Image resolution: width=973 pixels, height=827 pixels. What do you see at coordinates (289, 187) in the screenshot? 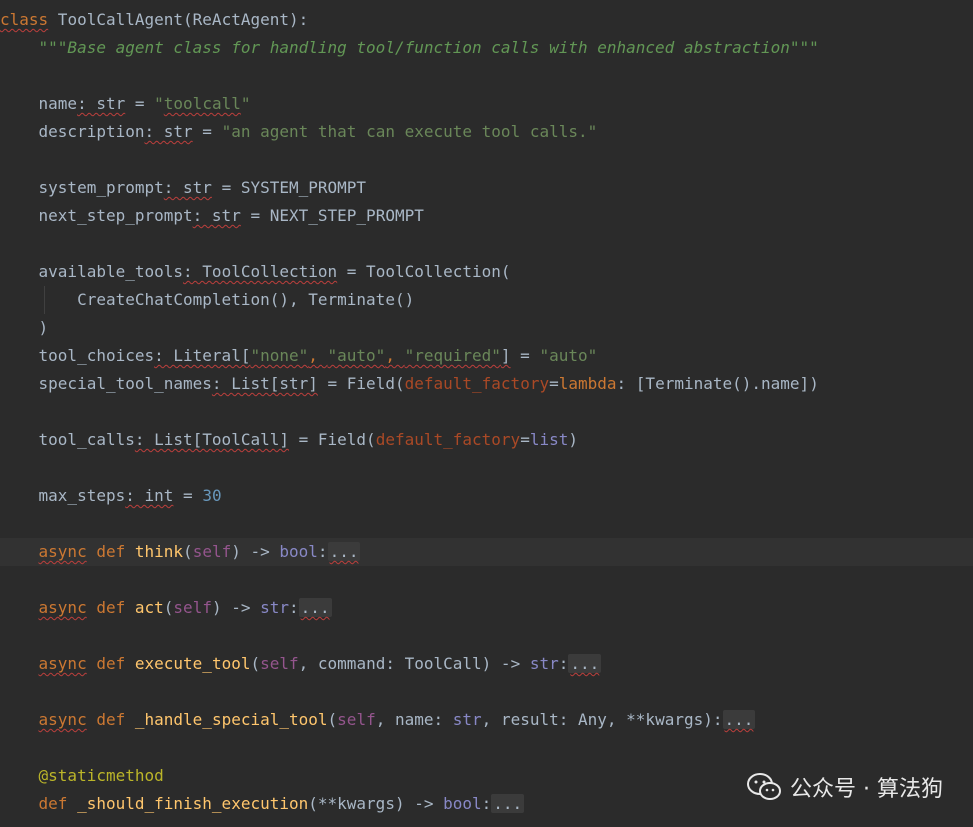
I see `code-token: = SYSTEM_PROMPT` at bounding box center [289, 187].